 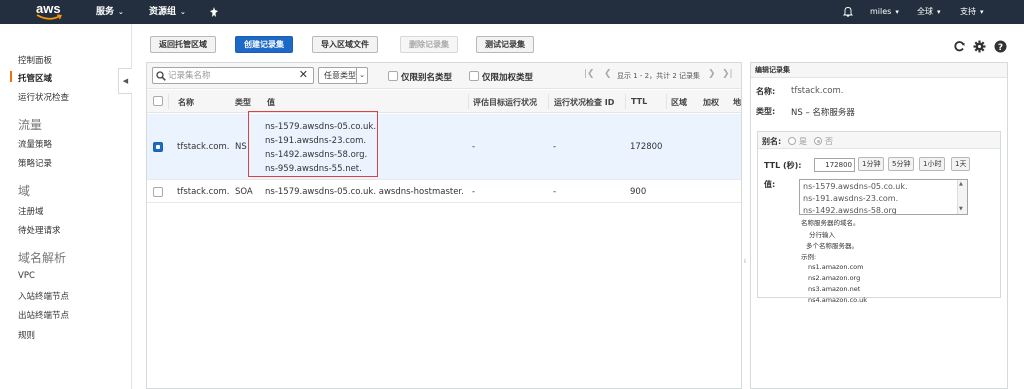 What do you see at coordinates (737, 102) in the screenshot?
I see `column-header-geo: 地` at bounding box center [737, 102].